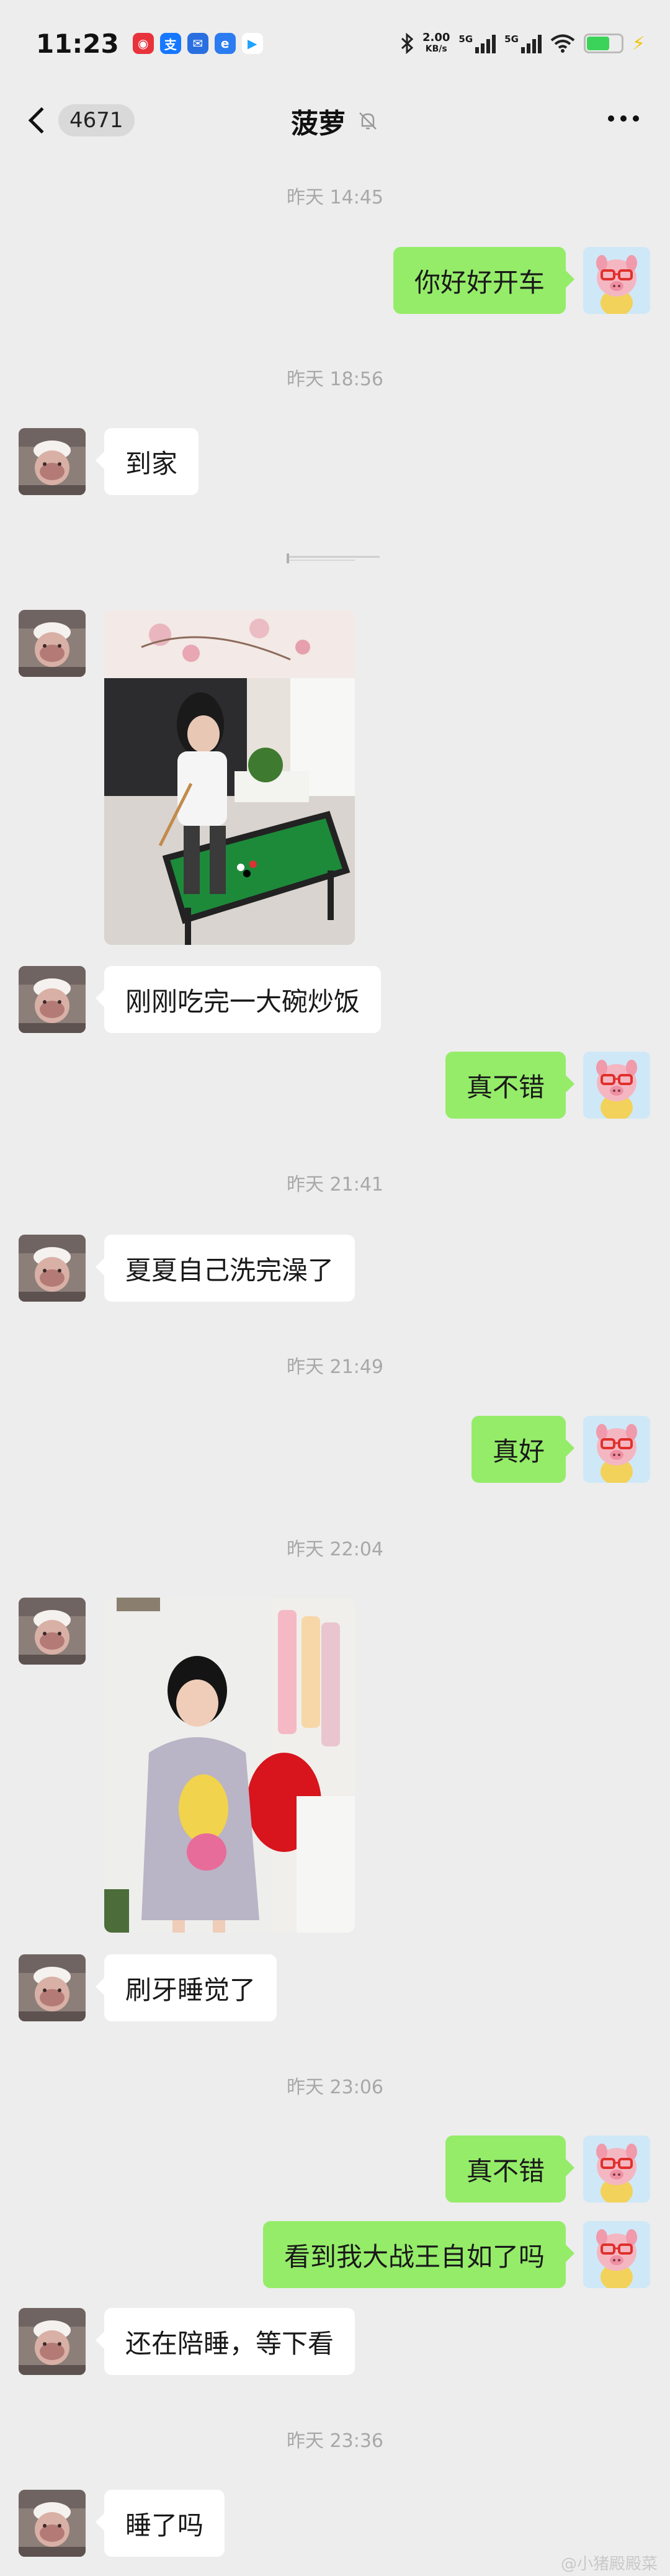 This screenshot has width=670, height=2576. I want to click on bluetooth-icon, so click(407, 43).